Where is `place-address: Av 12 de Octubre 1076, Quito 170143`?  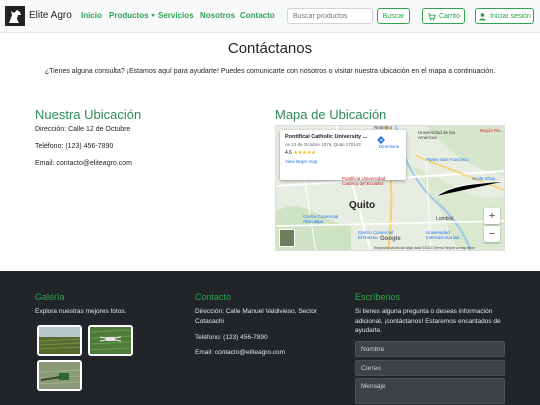
place-address: Av 12 de Octubre 1076, Quito 170143 is located at coordinates (323, 144).